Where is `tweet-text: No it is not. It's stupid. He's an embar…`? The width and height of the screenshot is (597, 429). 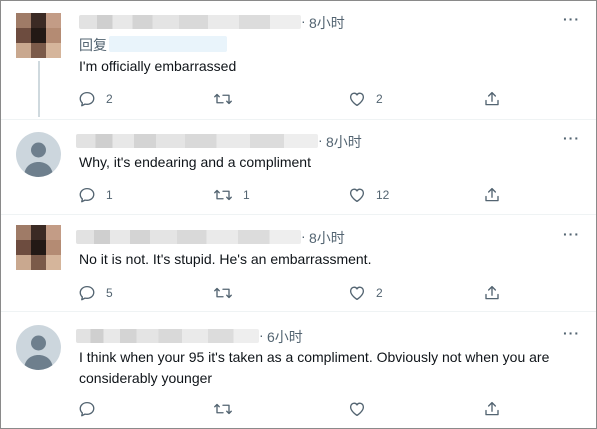 tweet-text: No it is not. It's stupid. He's an embar… is located at coordinates (225, 259).